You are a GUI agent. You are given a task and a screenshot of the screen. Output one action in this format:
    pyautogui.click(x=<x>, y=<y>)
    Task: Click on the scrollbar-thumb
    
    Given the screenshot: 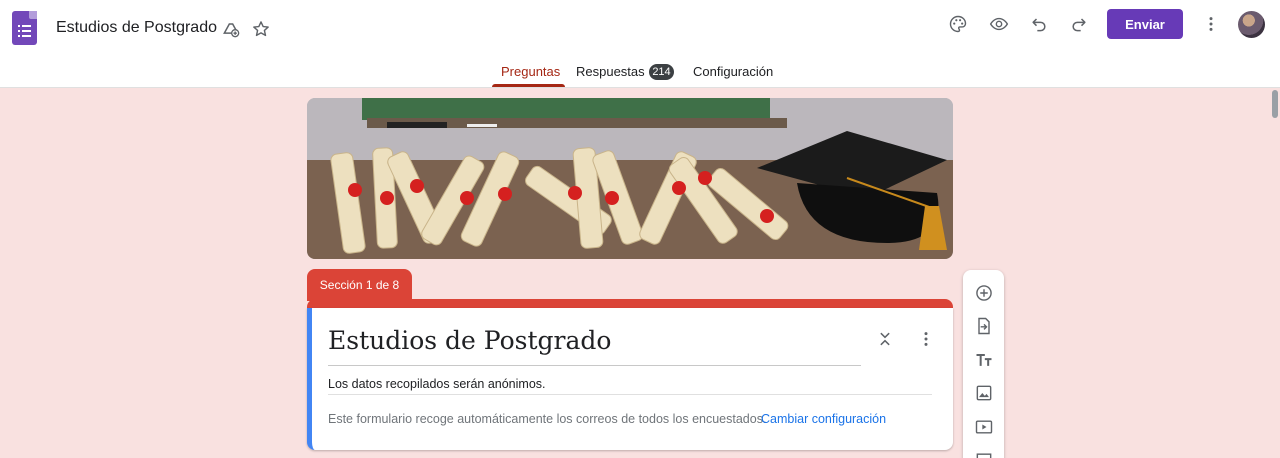 What is the action you would take?
    pyautogui.click(x=1275, y=104)
    